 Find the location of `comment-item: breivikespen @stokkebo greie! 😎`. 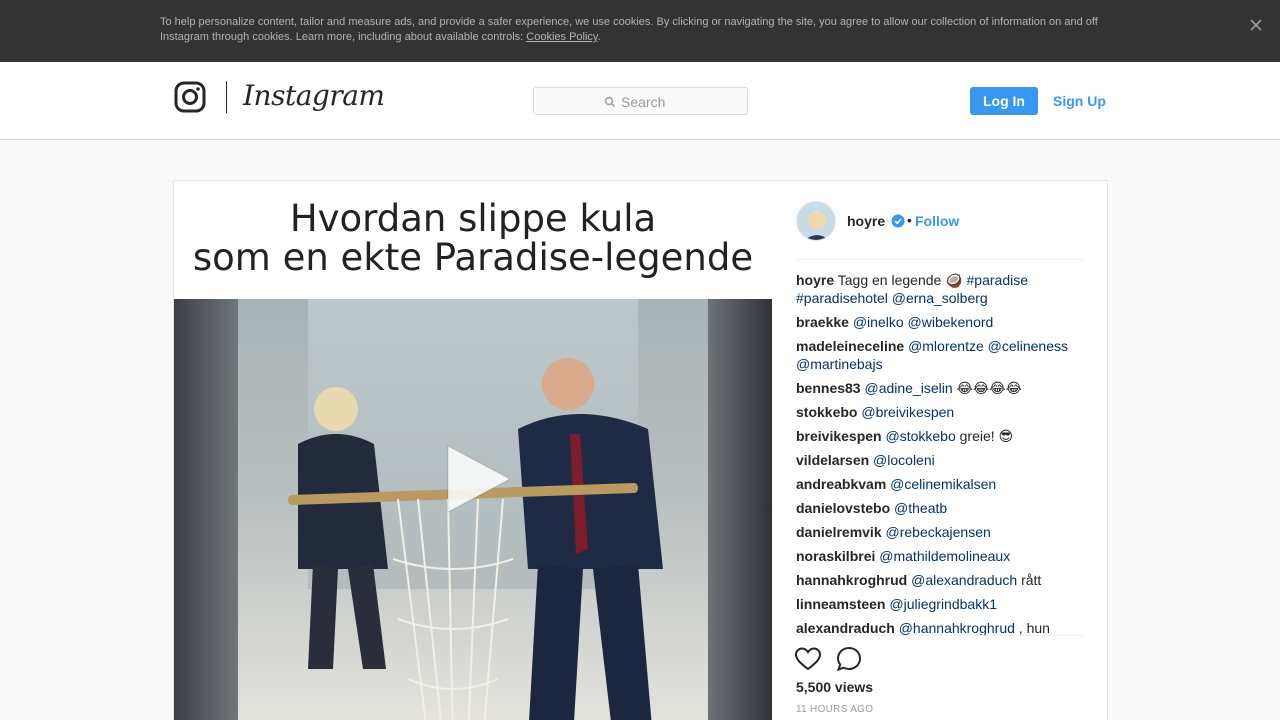

comment-item: breivikespen @stokkebo greie! 😎 is located at coordinates (939, 436).